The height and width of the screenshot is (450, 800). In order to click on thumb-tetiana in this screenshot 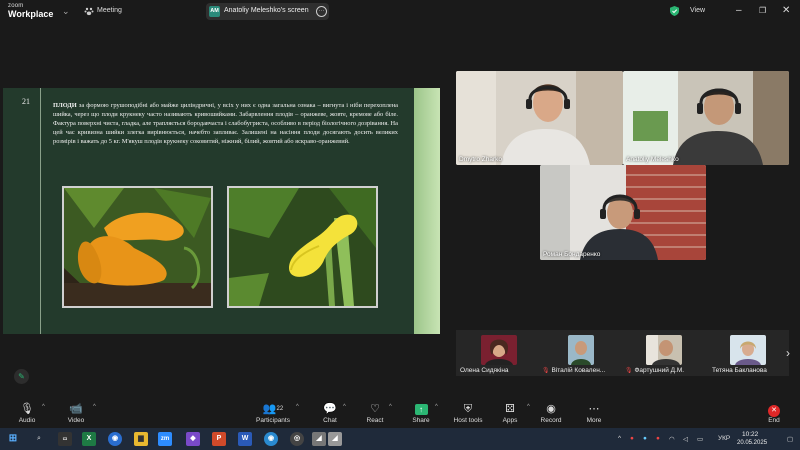, I will do `click(748, 350)`.